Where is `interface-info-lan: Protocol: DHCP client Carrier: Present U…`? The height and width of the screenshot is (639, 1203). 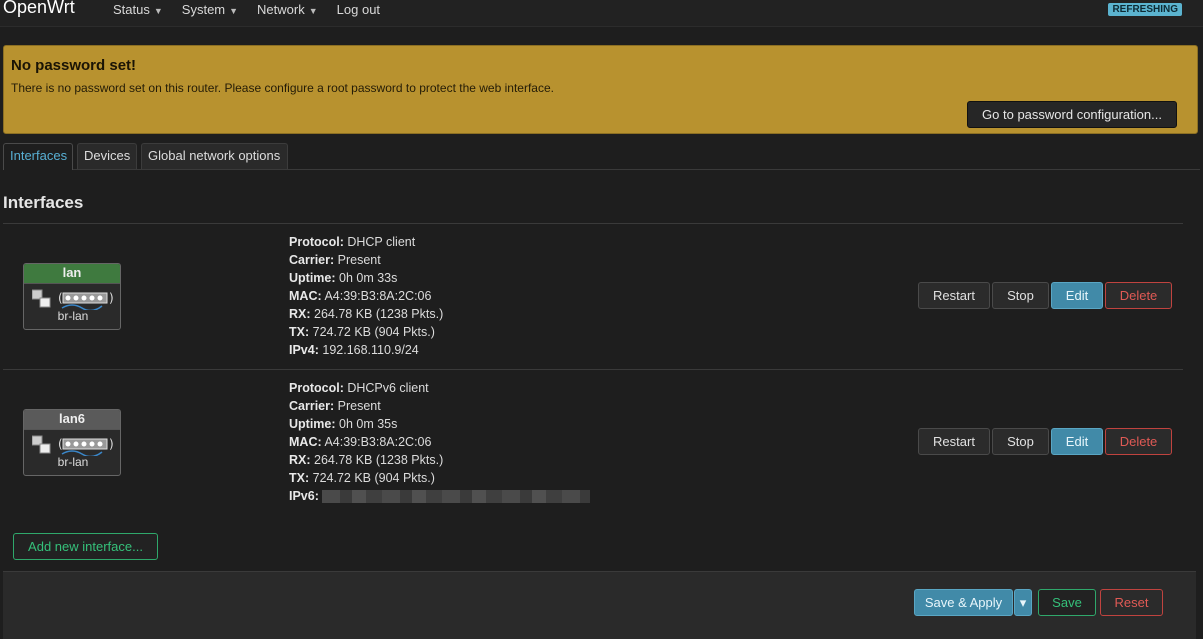 interface-info-lan: Protocol: DHCP client Carrier: Present U… is located at coordinates (366, 296).